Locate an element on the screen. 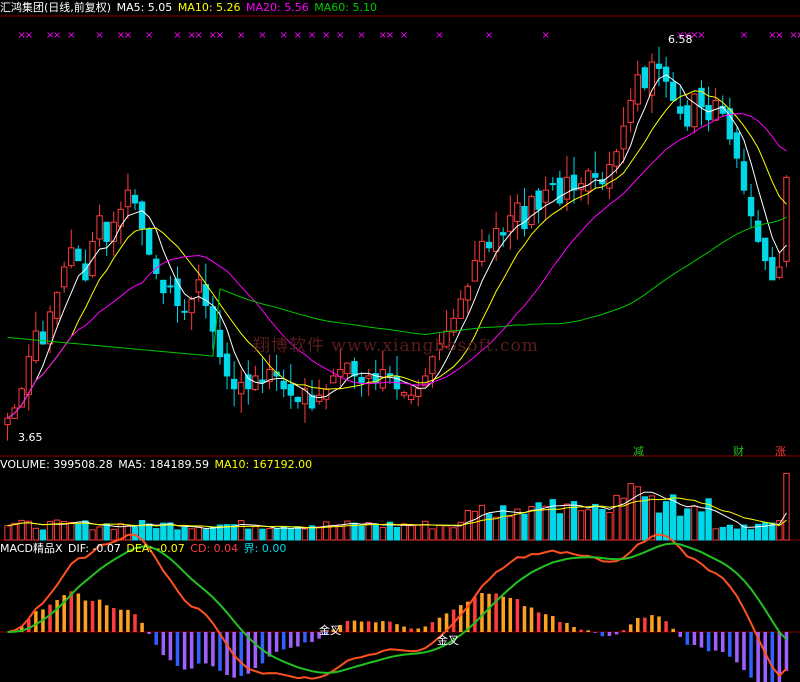 The width and height of the screenshot is (800, 682). macd-histogram is located at coordinates (400, 636).